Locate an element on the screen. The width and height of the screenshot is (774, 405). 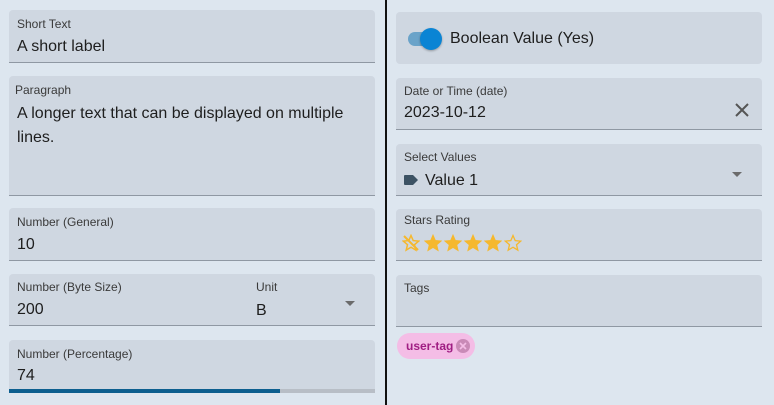
star-empty-icon is located at coordinates (513, 243).